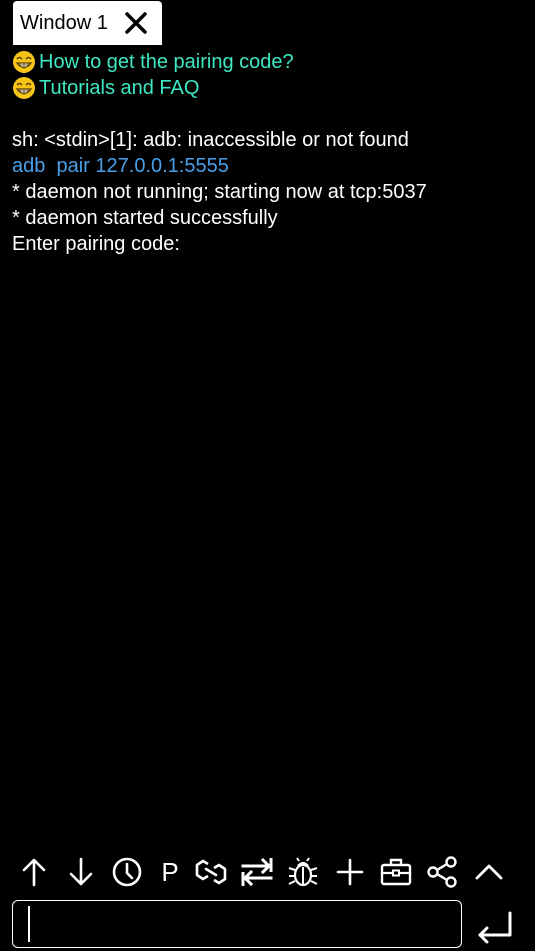 The image size is (535, 951). I want to click on terminal-toolbar: P, so click(267, 872).